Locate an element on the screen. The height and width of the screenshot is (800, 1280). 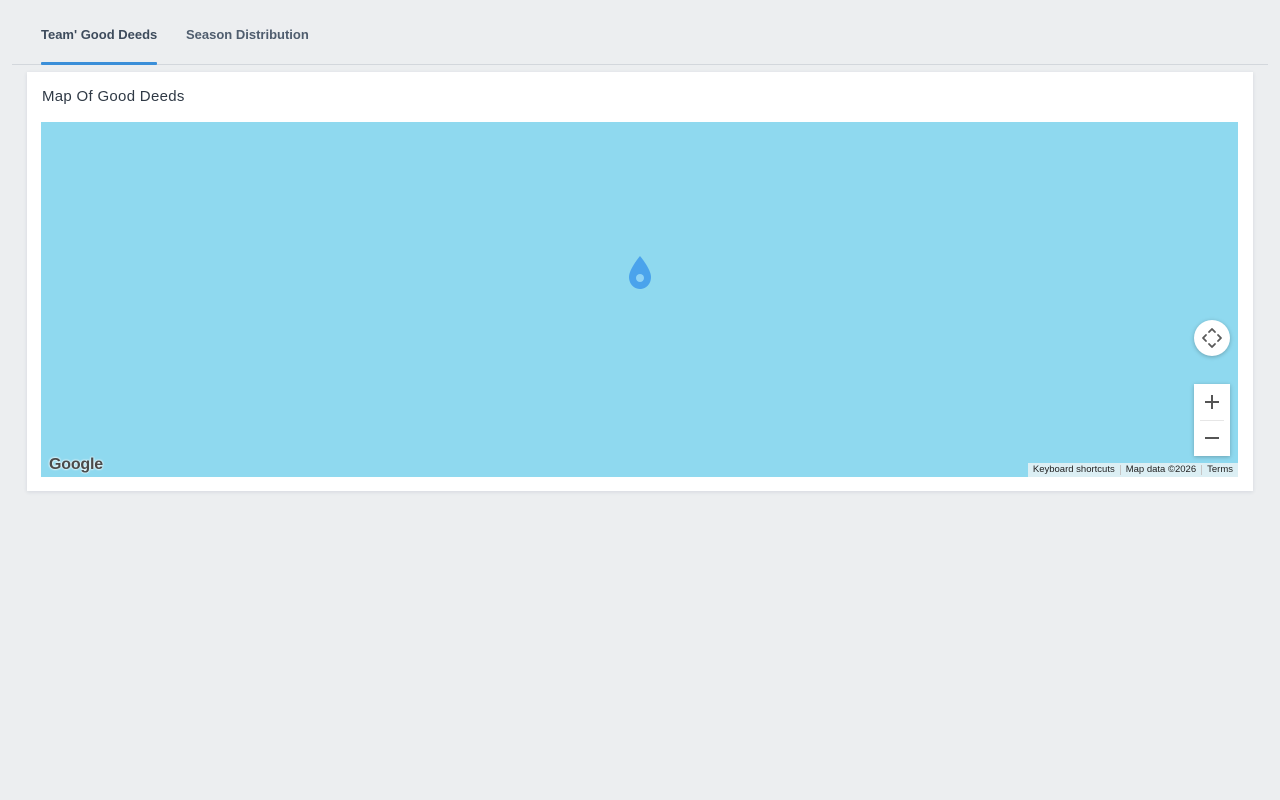
minus-icon is located at coordinates (1212, 438).